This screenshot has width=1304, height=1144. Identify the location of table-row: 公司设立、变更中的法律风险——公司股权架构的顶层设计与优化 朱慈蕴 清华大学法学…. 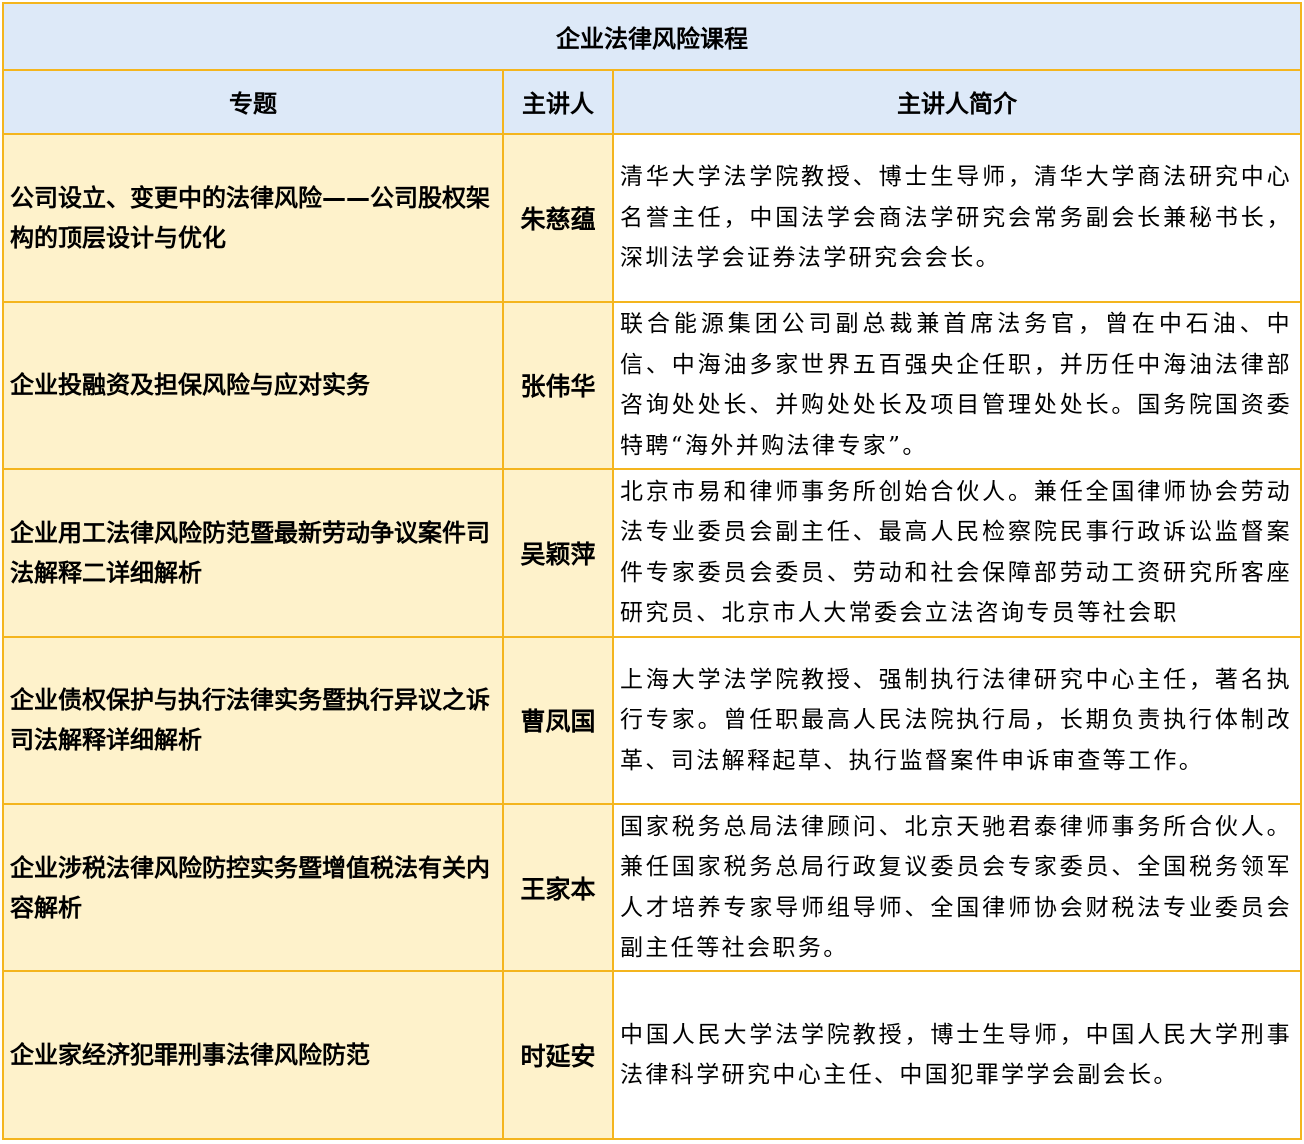
(652, 218).